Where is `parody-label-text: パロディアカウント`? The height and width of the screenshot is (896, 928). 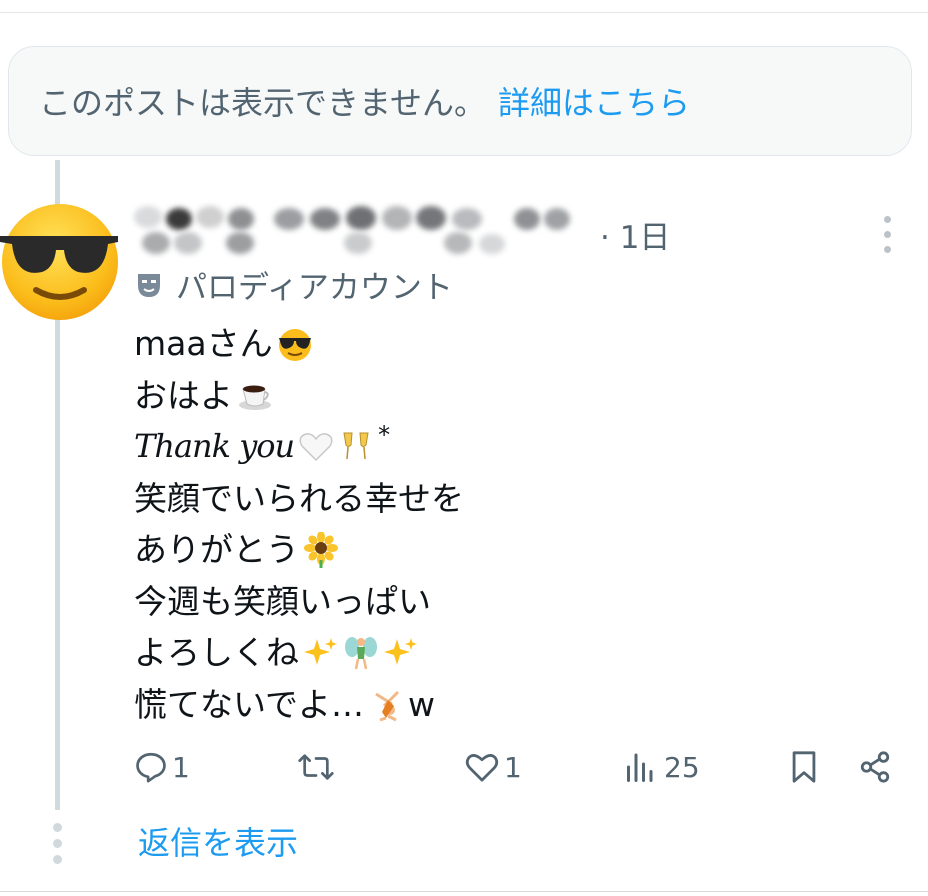
parody-label-text: パロディアカウント is located at coordinates (314, 288).